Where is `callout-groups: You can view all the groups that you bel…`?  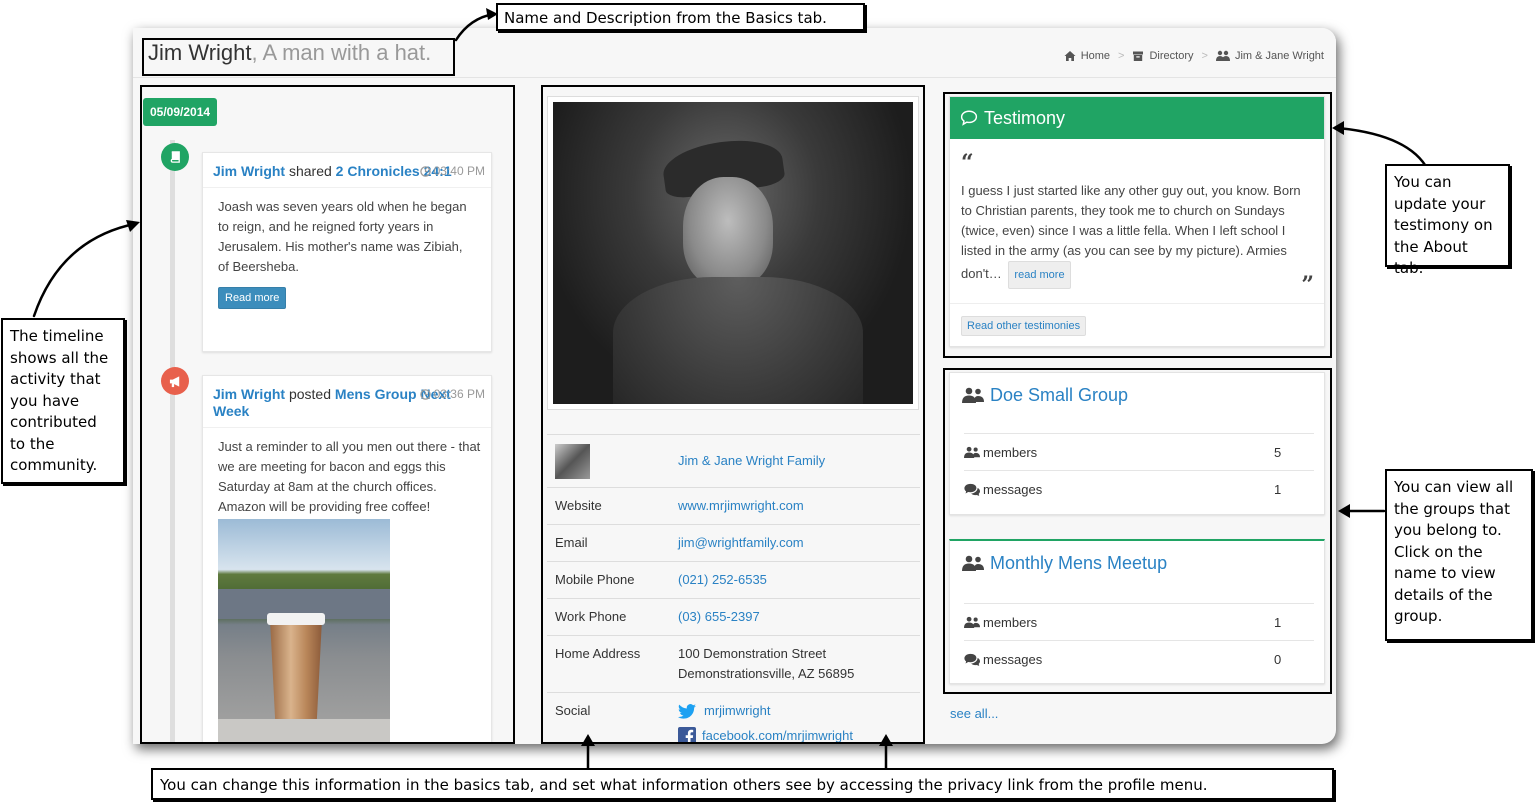 callout-groups: You can view all the groups that you bel… is located at coordinates (1459, 555).